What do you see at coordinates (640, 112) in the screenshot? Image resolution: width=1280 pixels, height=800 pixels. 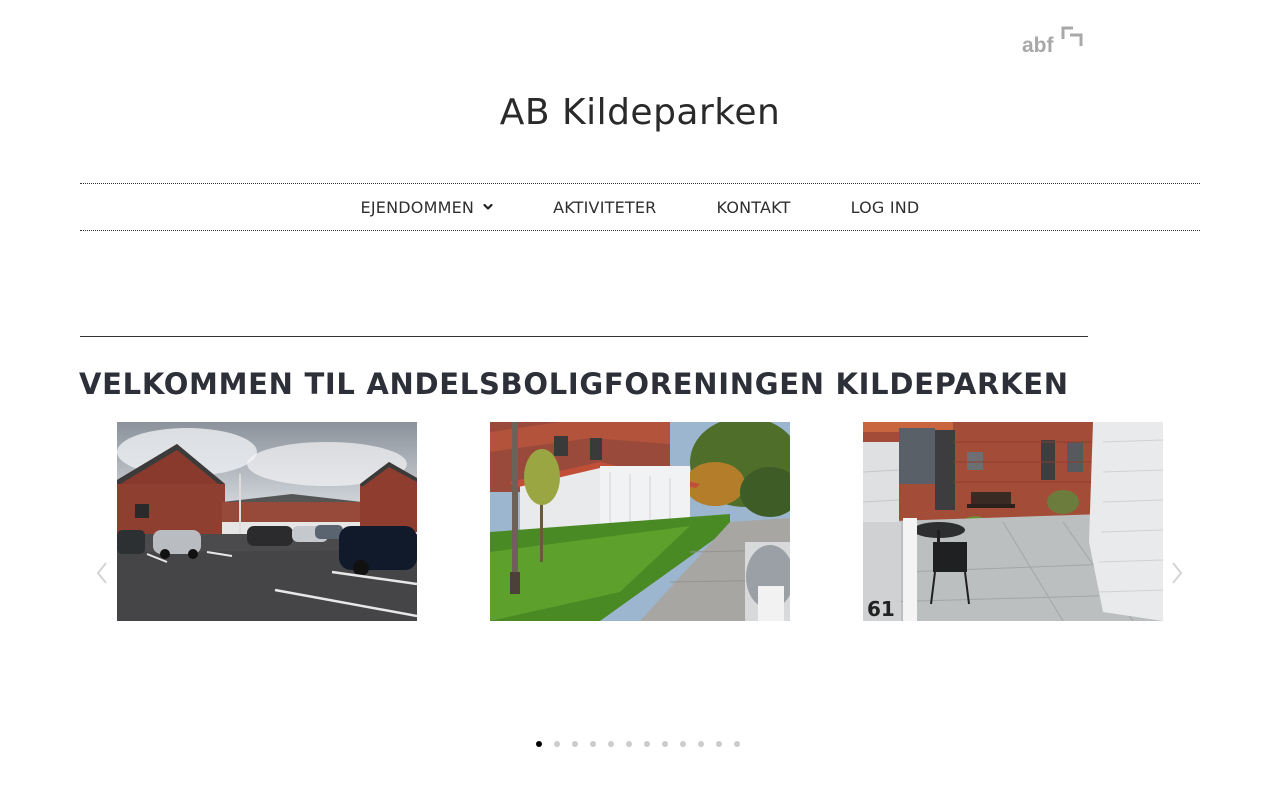 I see `site-title: AB Kildeparken` at bounding box center [640, 112].